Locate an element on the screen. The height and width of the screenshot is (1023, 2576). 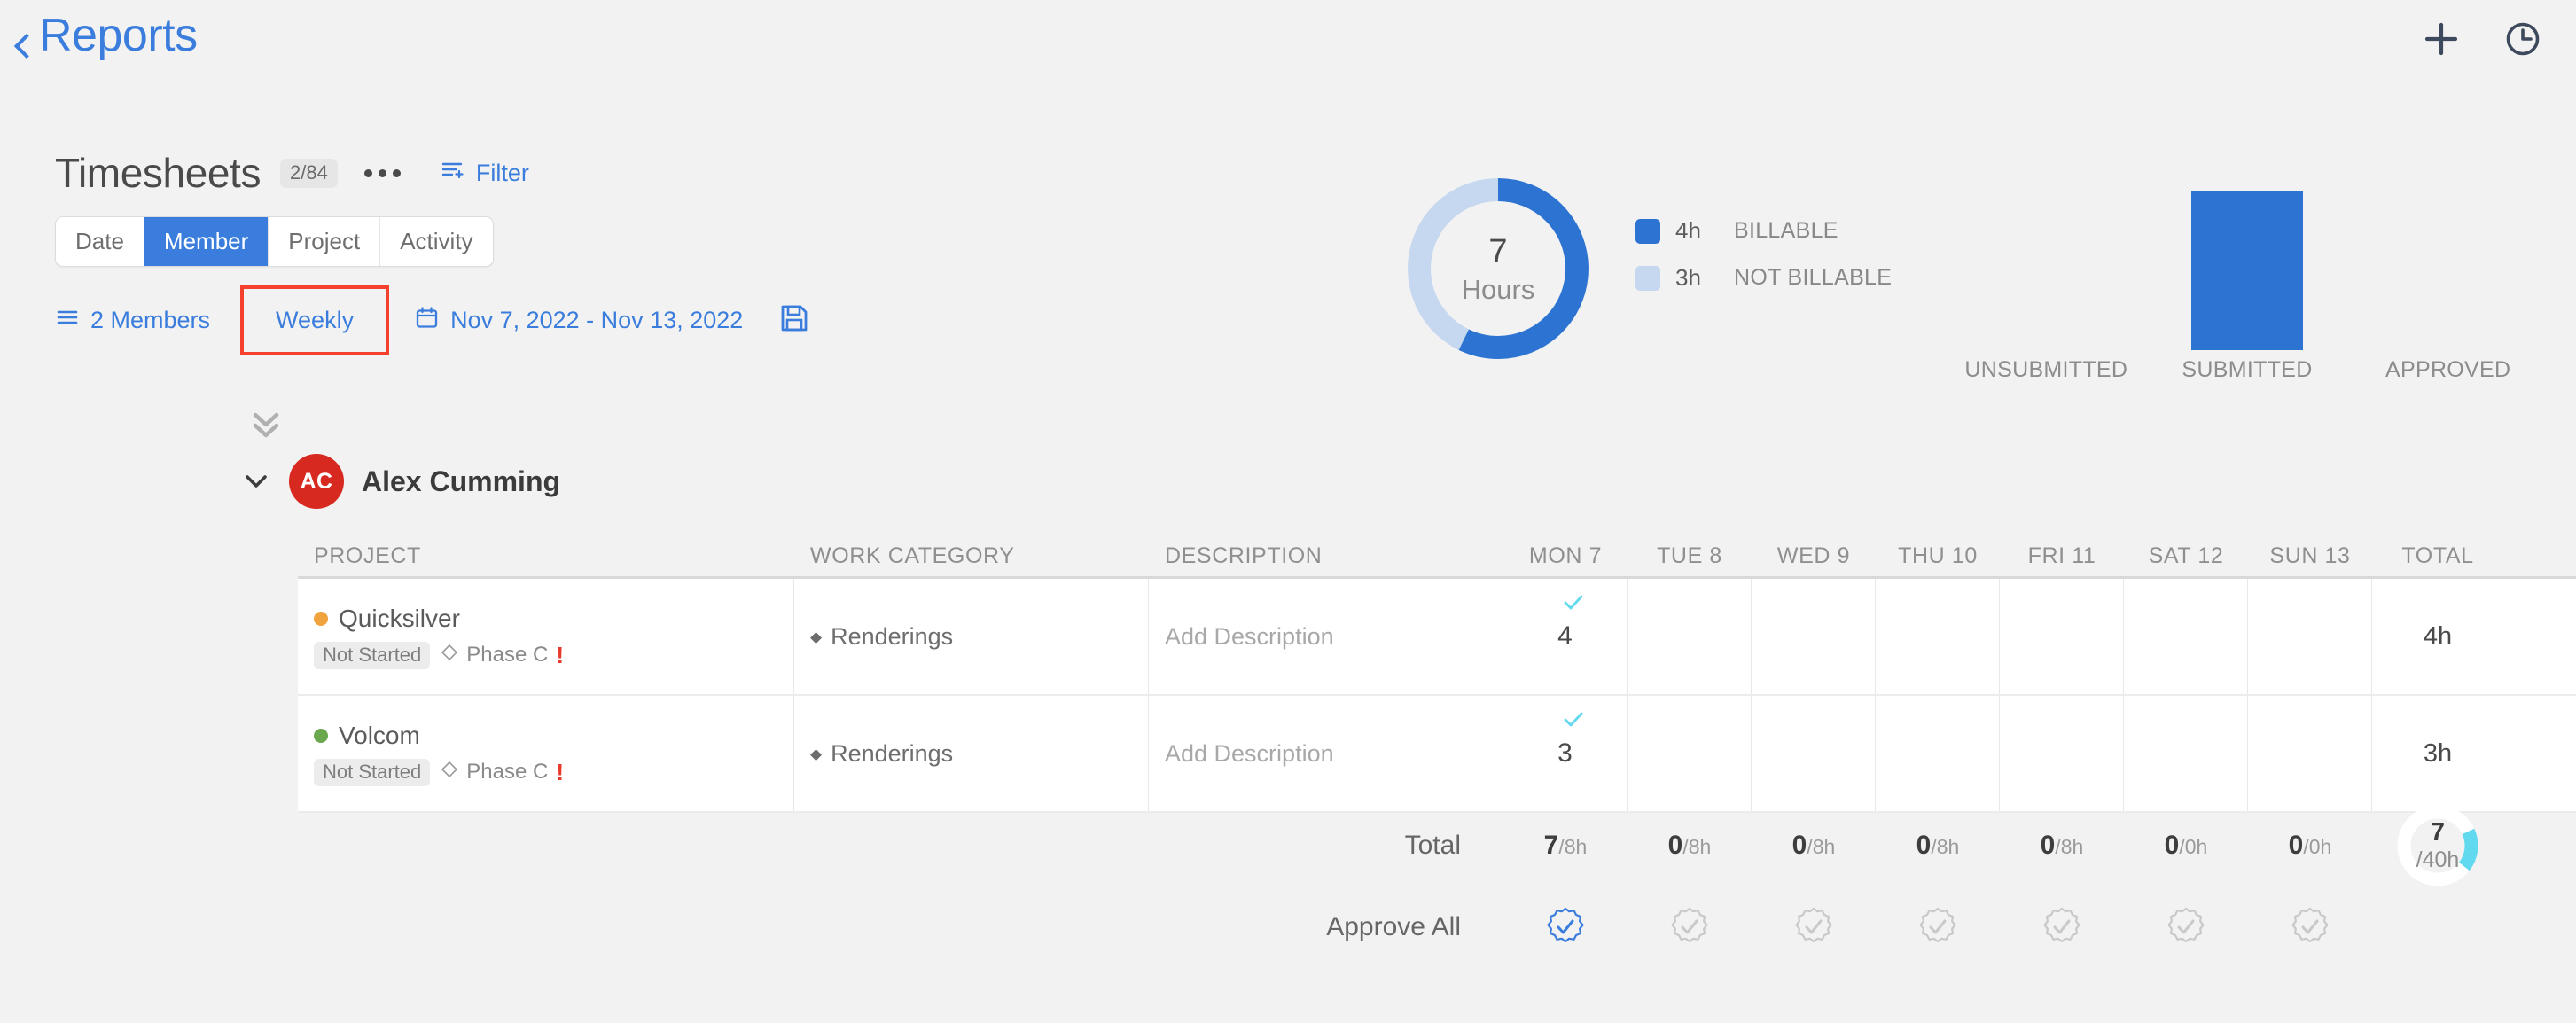
row-total-value: 4h is located at coordinates (2438, 636).